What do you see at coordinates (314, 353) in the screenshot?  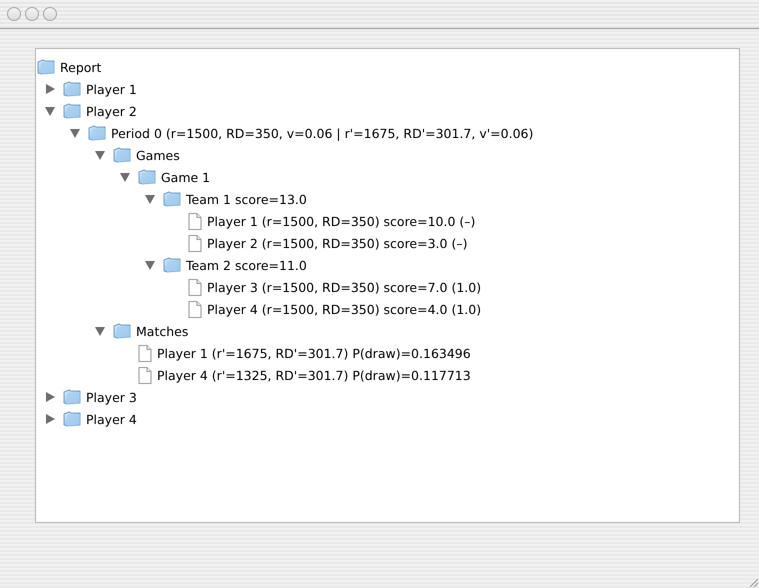 I see `tree-item-label: Player 1 (r'=1675, RD'=301.7) P(draw)=0.163496` at bounding box center [314, 353].